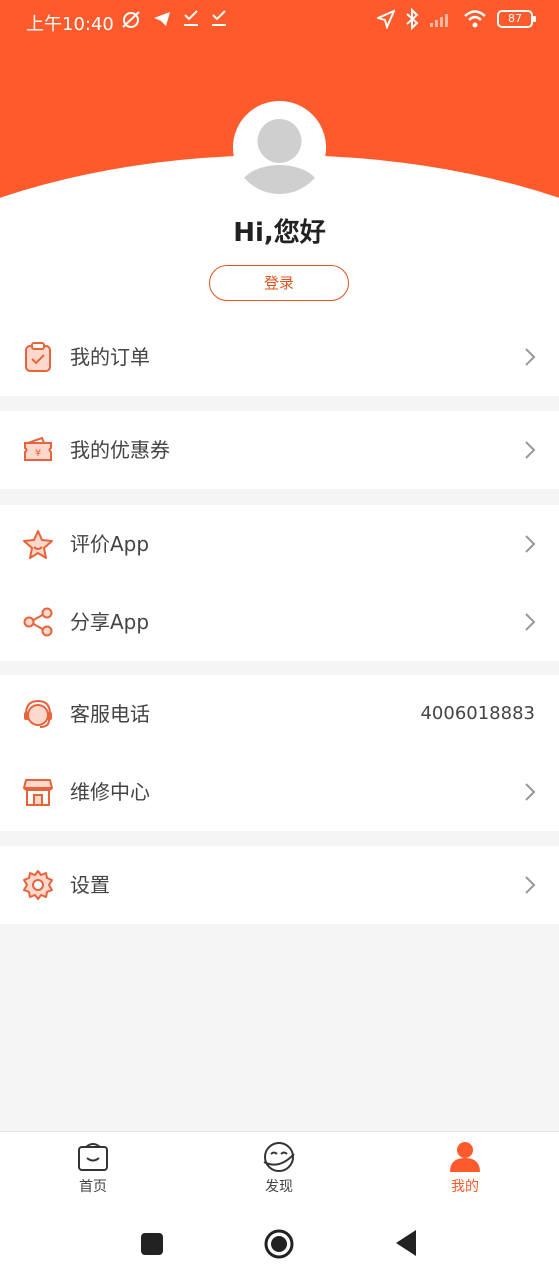 This screenshot has width=559, height=1280. What do you see at coordinates (465, 1157) in the screenshot?
I see `user-icon` at bounding box center [465, 1157].